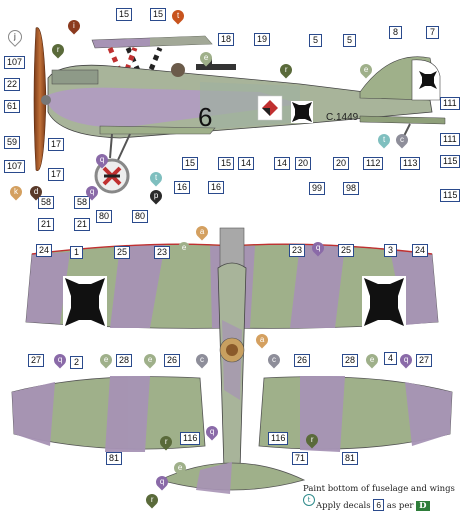  I want to click on callout-side: 19, so click(262, 39).